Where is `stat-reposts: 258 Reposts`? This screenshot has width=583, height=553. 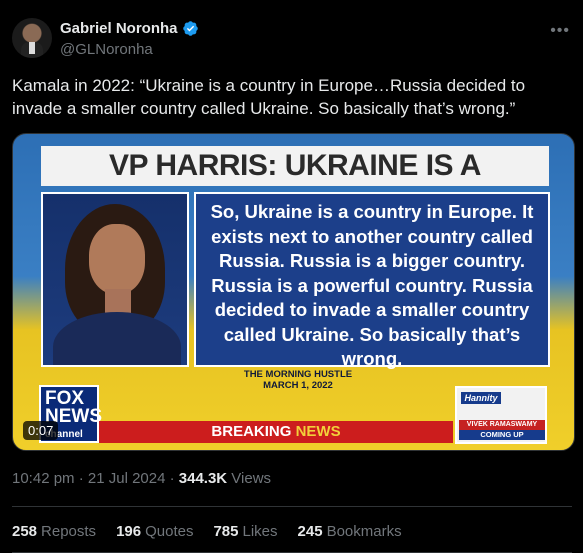 stat-reposts: 258 Reposts is located at coordinates (54, 531).